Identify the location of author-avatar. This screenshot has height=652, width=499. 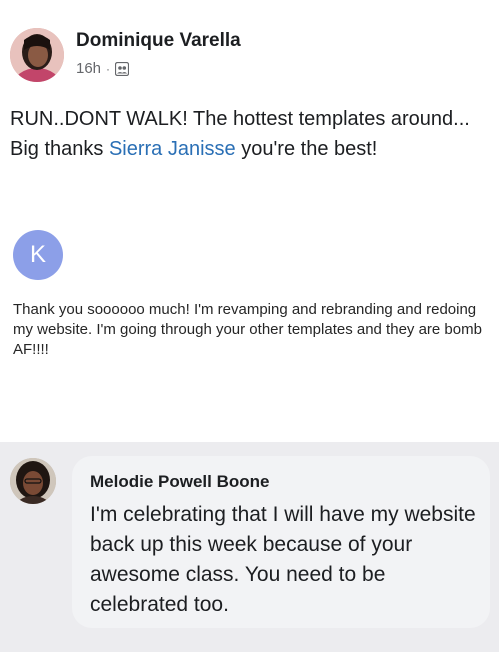
(37, 55).